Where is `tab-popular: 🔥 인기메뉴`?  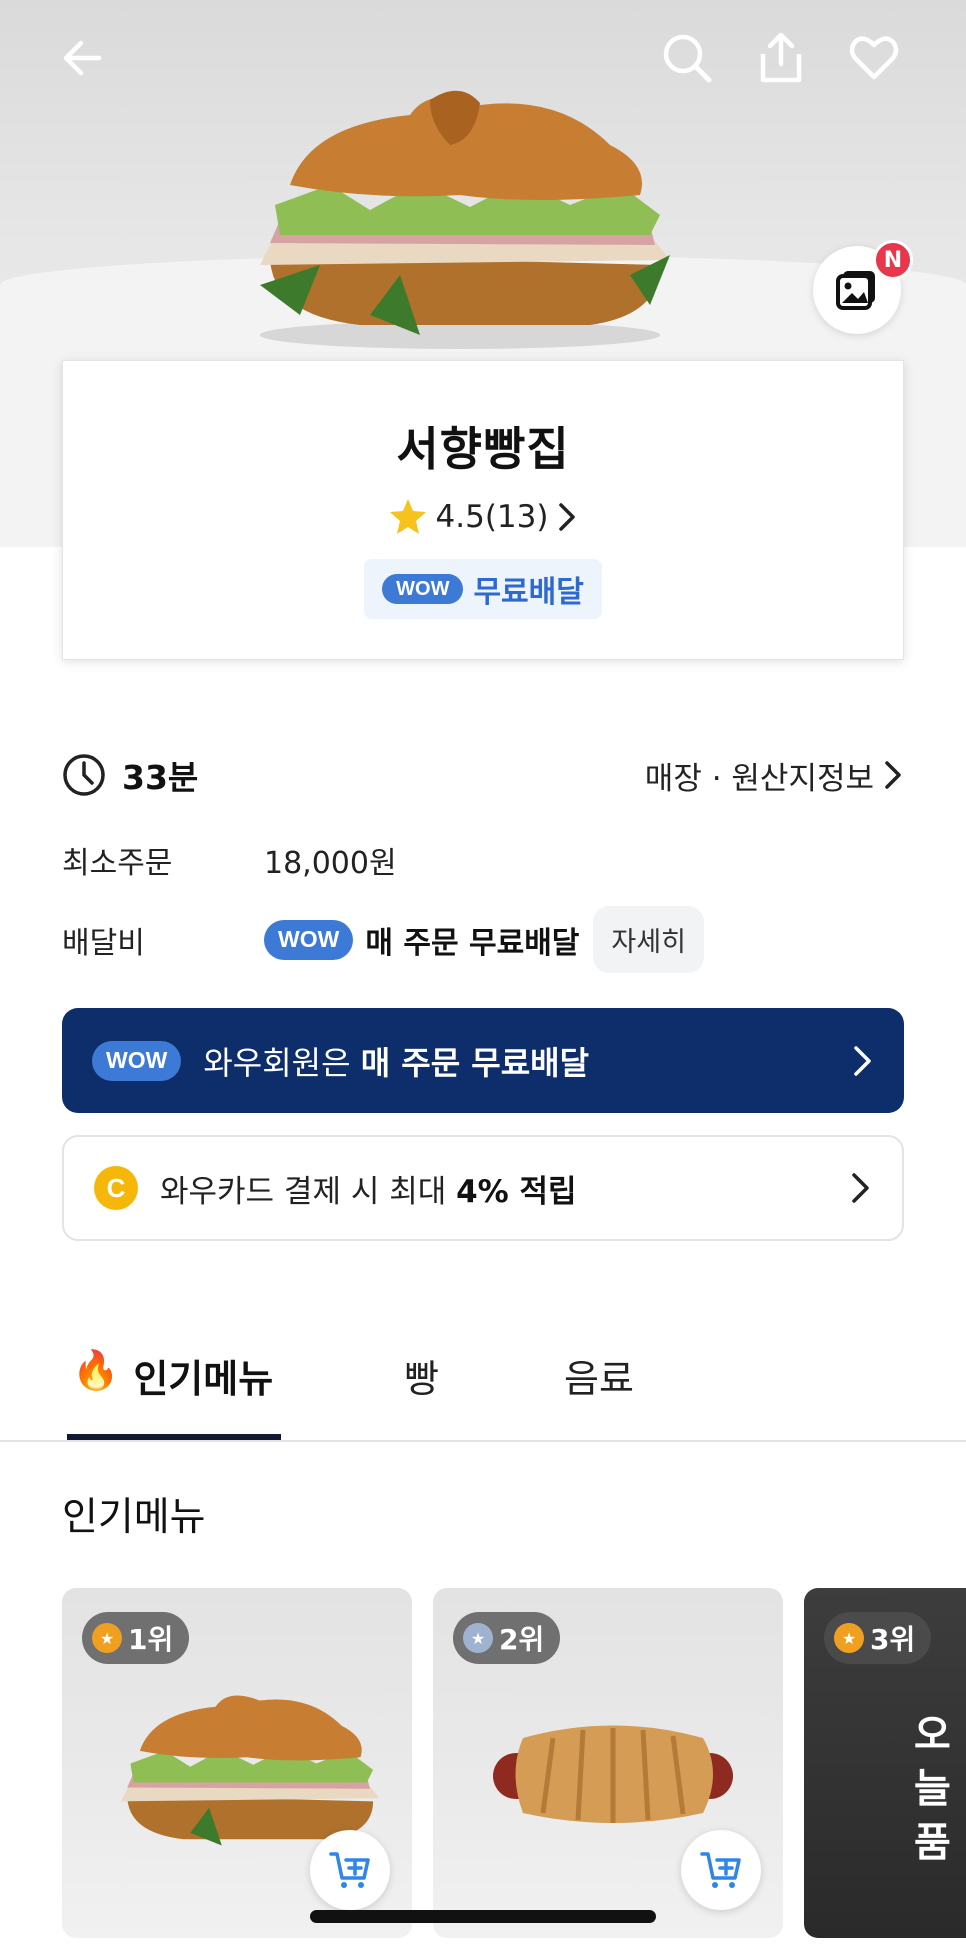
tab-popular: 🔥 인기메뉴 is located at coordinates (172, 1386).